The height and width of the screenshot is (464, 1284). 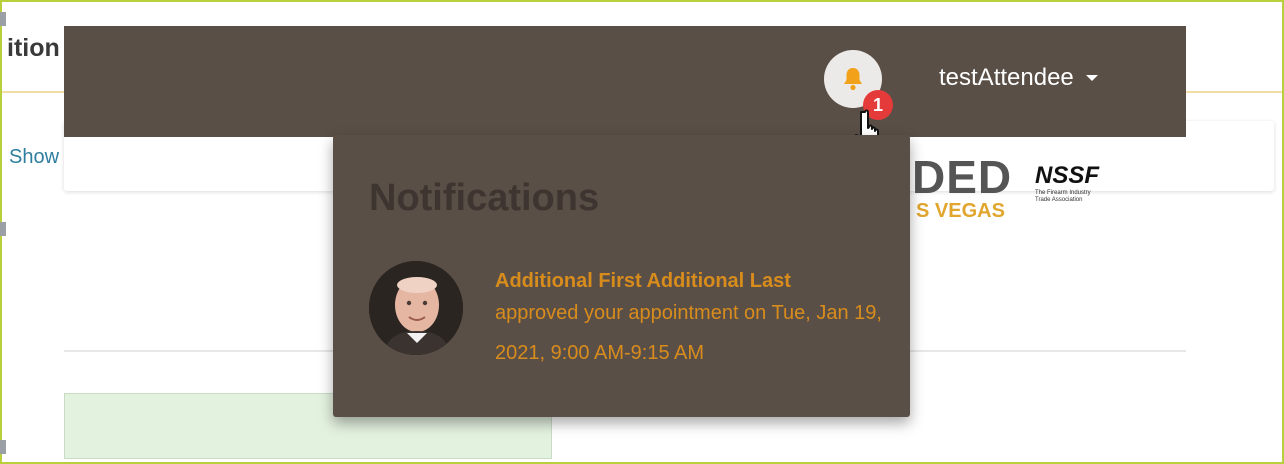 What do you see at coordinates (1063, 196) in the screenshot?
I see `nssf-subtitle: The Firearm Industry Trade Association` at bounding box center [1063, 196].